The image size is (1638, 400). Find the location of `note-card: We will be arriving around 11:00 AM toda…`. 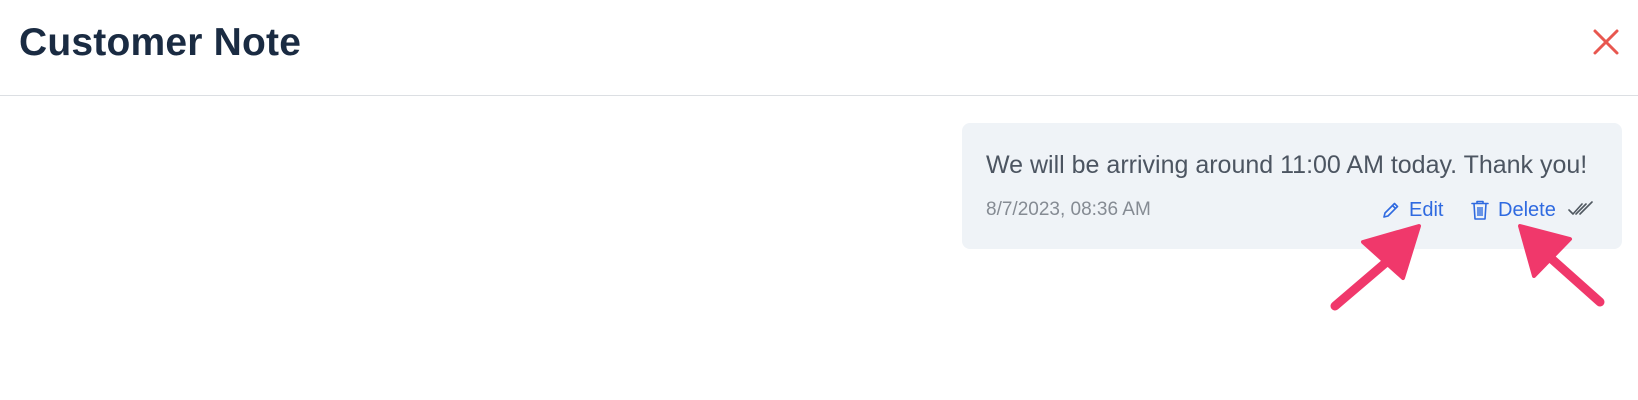

note-card: We will be arriving around 11:00 AM toda… is located at coordinates (1292, 186).